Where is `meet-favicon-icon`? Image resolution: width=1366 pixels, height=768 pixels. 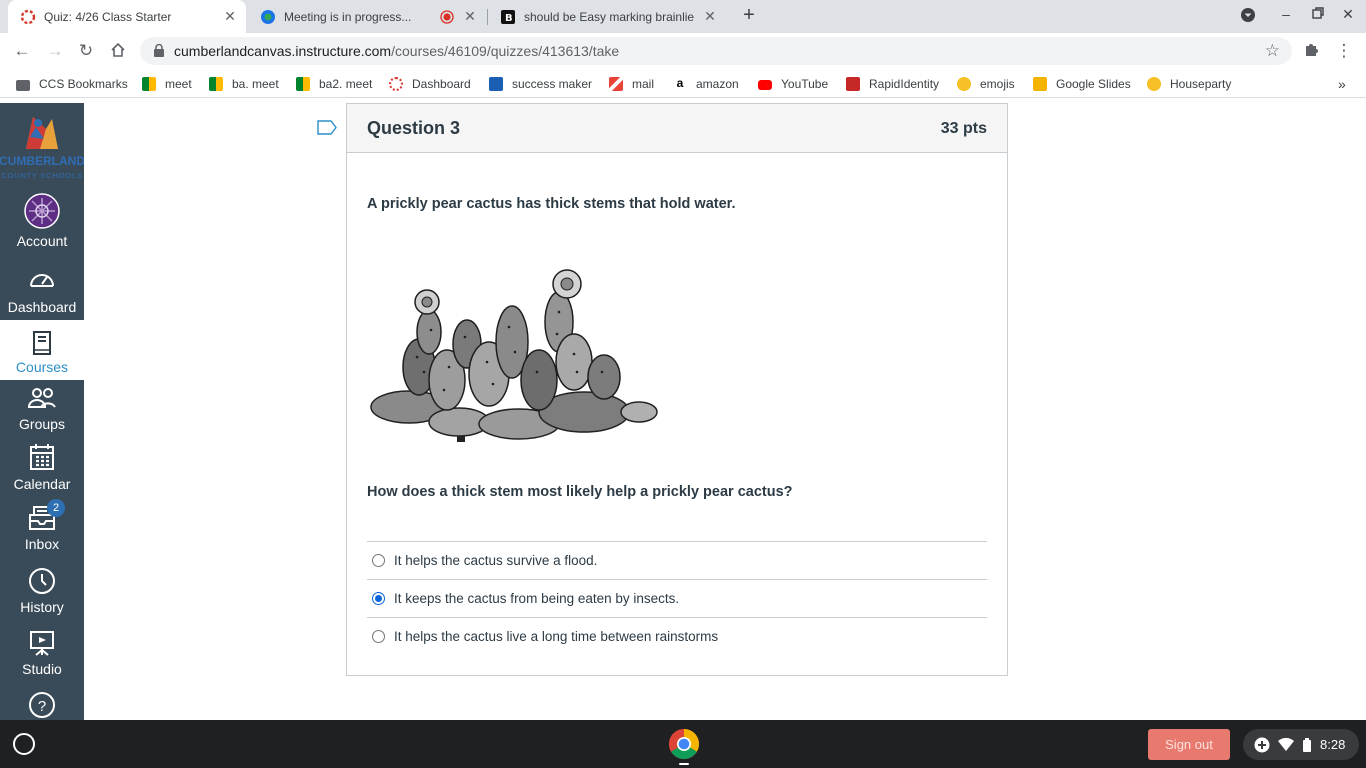 meet-favicon-icon is located at coordinates (268, 16).